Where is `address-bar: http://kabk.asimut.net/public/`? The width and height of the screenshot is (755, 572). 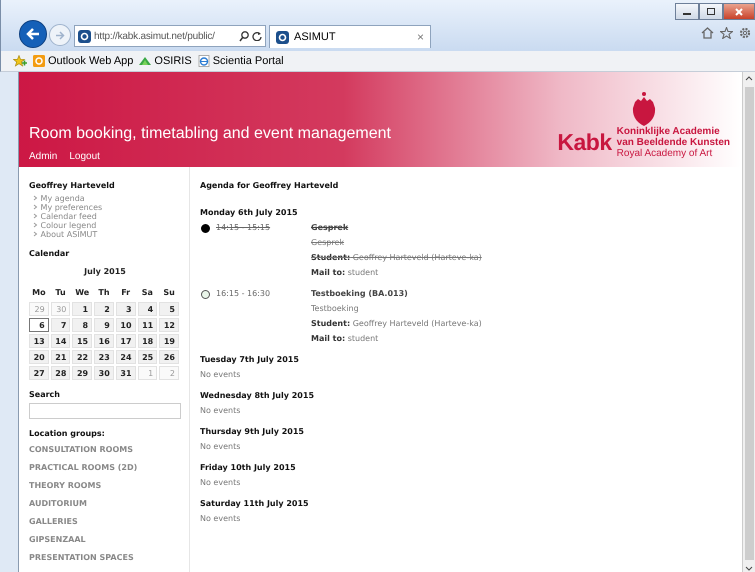
address-bar: http://kabk.asimut.net/public/ is located at coordinates (170, 36).